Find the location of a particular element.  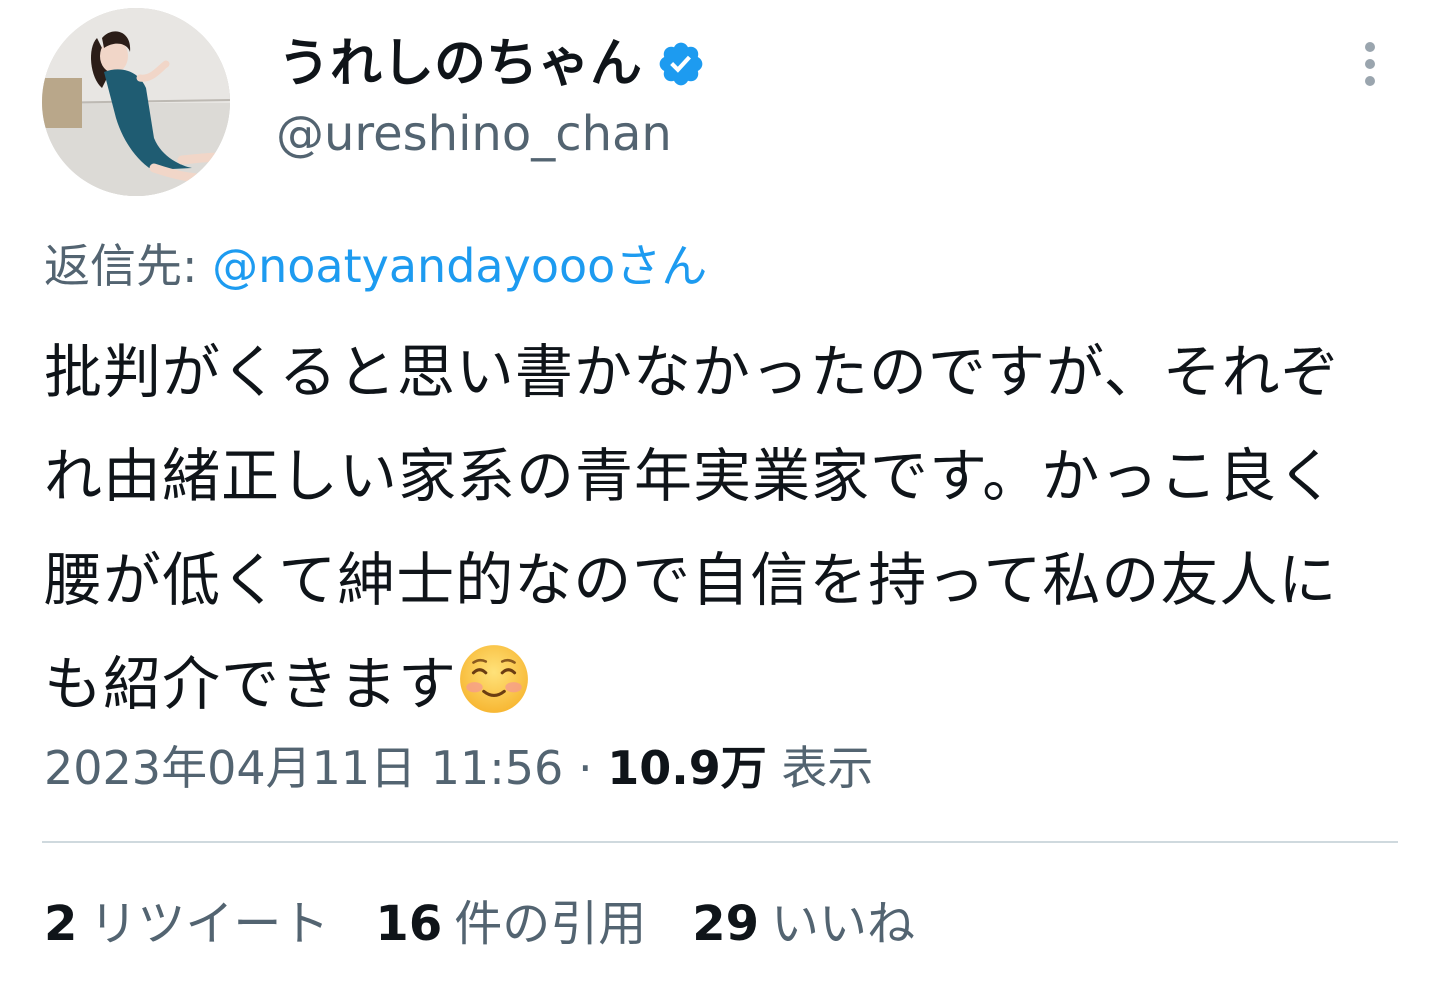

reply-prefix: 返信先: is located at coordinates (128, 266).